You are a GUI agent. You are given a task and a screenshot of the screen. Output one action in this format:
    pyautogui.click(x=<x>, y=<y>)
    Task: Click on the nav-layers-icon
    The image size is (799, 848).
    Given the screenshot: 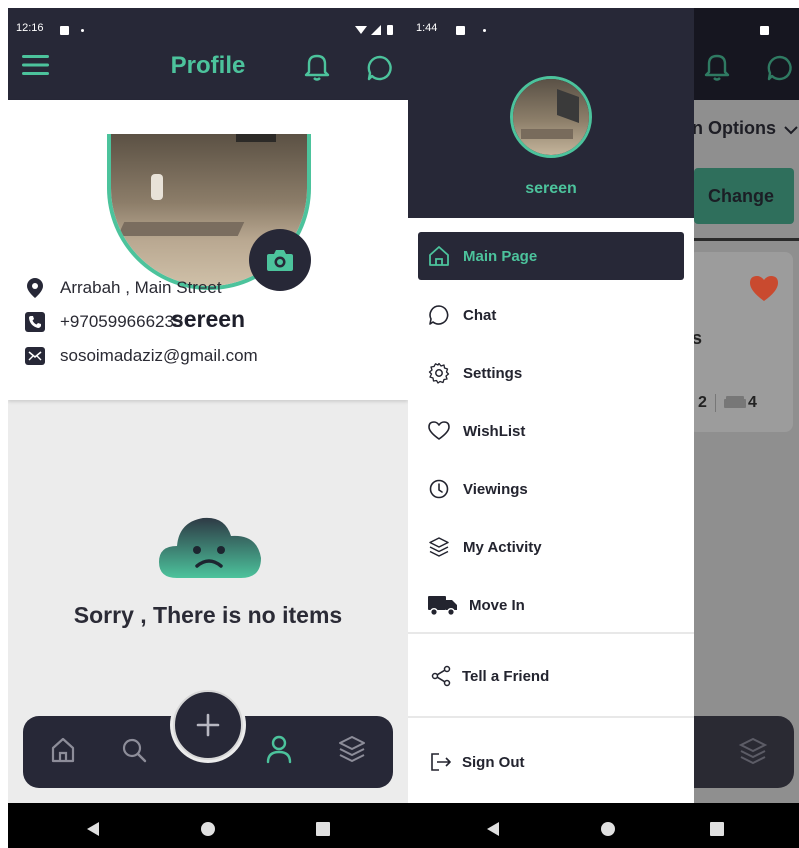 What is the action you would take?
    pyautogui.click(x=352, y=749)
    